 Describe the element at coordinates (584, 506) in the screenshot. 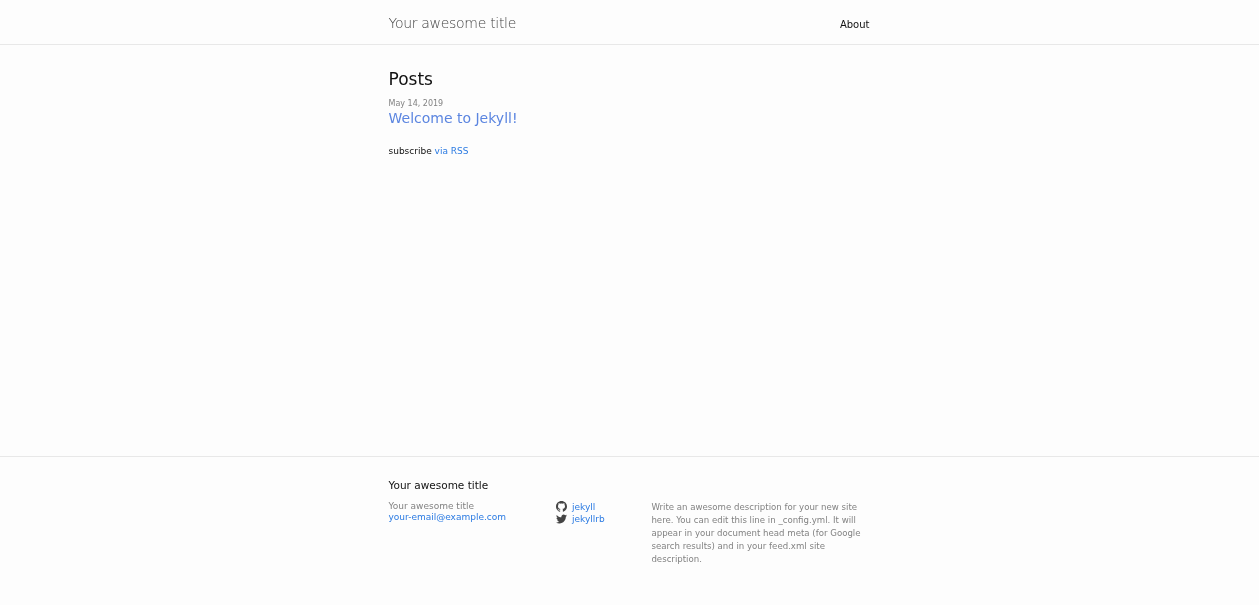

I see `social-link: jekyll` at that location.